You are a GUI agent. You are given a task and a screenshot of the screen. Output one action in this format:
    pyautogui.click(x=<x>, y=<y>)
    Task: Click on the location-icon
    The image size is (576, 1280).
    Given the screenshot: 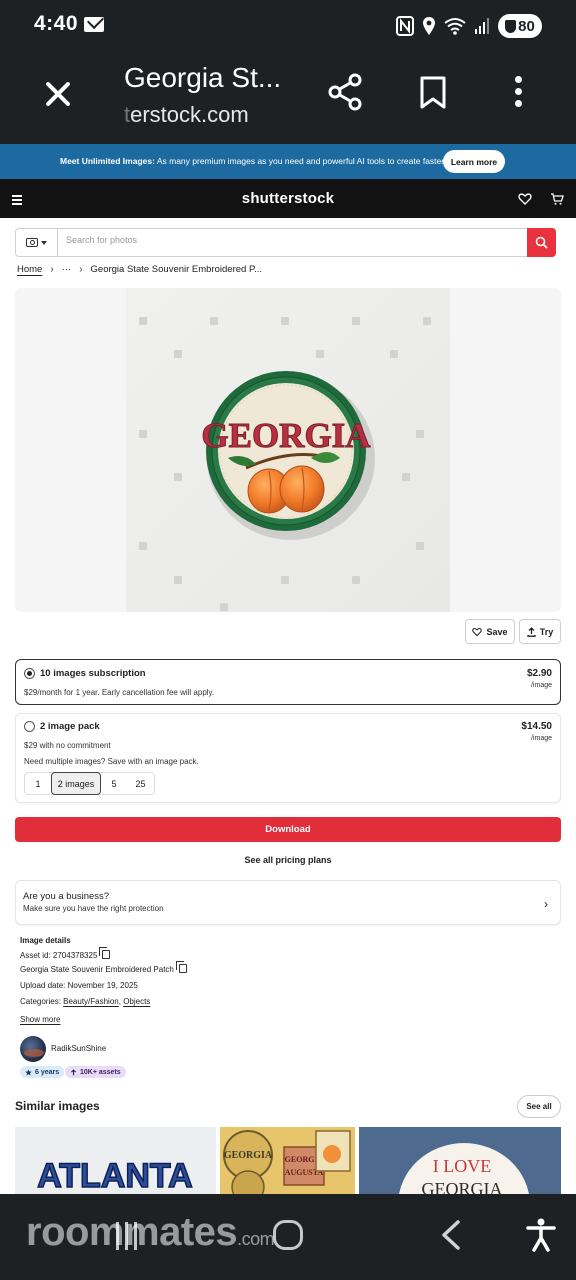 What is the action you would take?
    pyautogui.click(x=429, y=26)
    